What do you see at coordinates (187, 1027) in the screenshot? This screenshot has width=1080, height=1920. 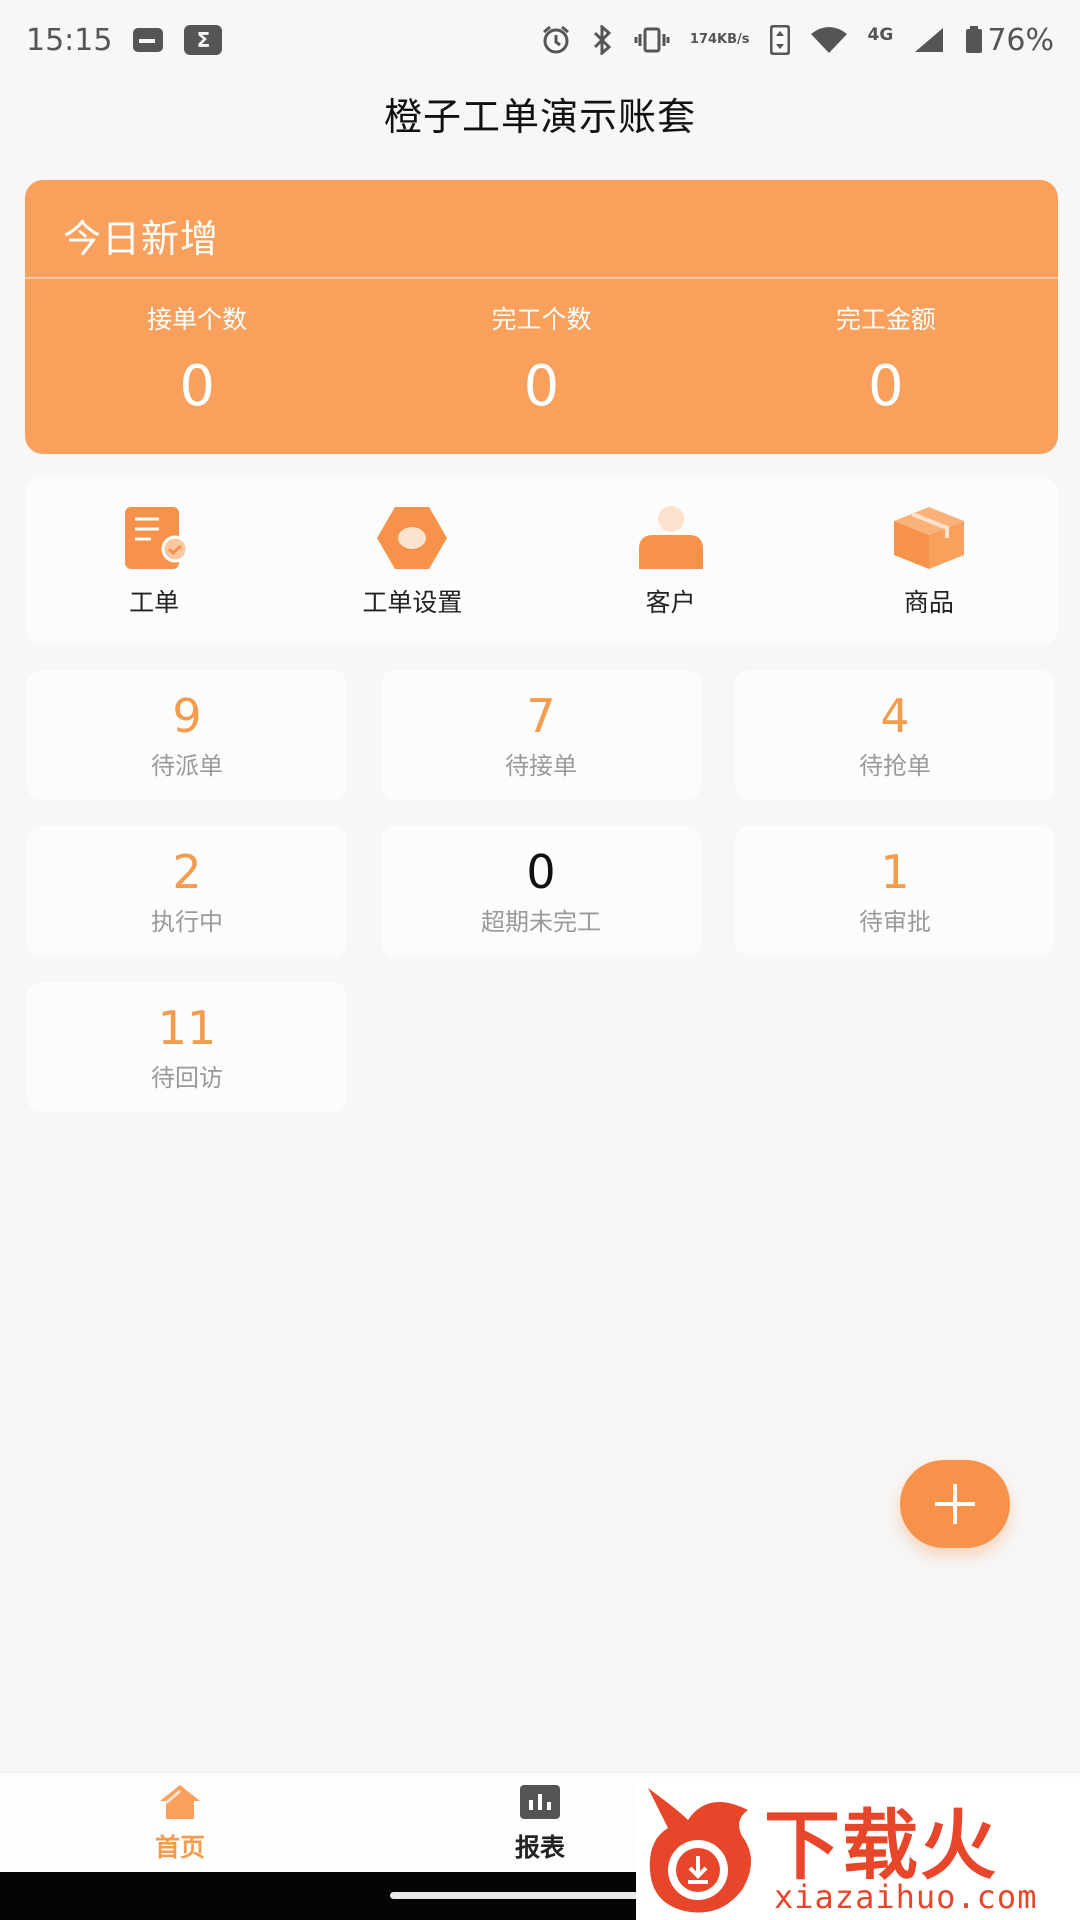 I see `tile-value: 11` at bounding box center [187, 1027].